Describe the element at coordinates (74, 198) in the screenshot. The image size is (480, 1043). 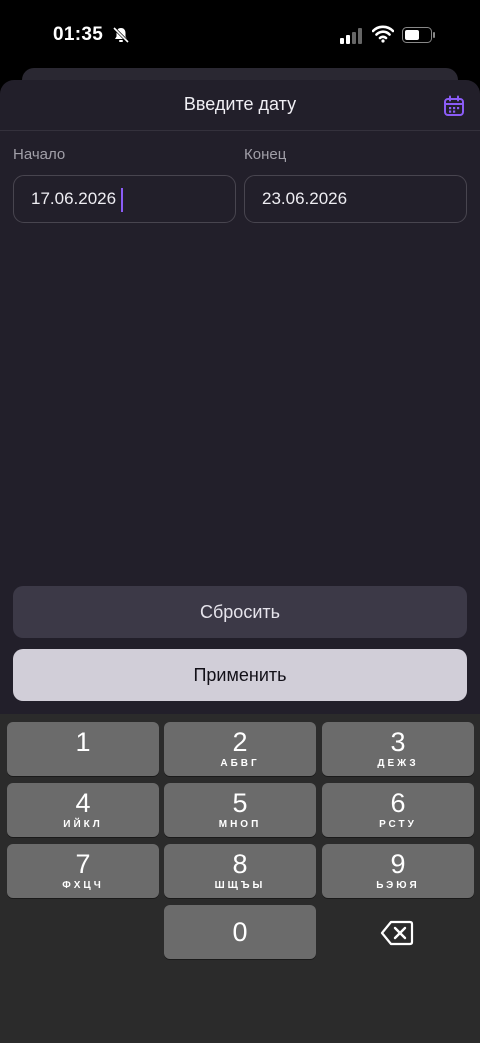
I see `start-date-value: 17.06.2026` at that location.